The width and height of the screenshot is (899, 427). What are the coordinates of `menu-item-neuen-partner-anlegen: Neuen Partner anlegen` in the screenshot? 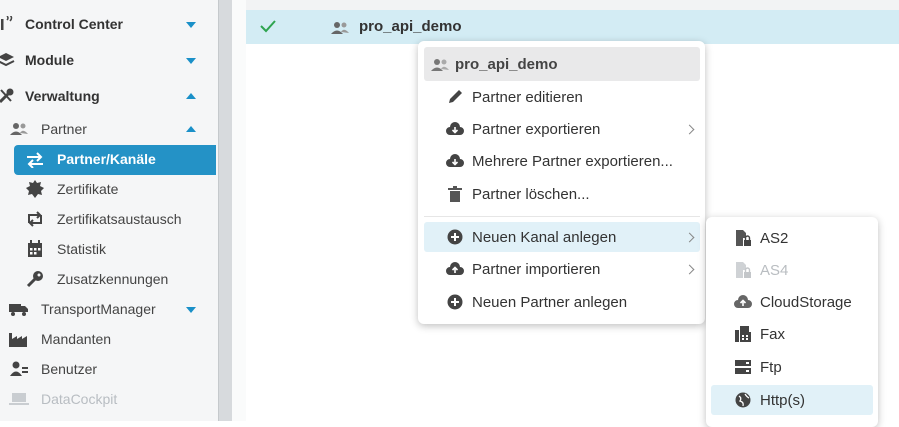 It's located at (562, 302).